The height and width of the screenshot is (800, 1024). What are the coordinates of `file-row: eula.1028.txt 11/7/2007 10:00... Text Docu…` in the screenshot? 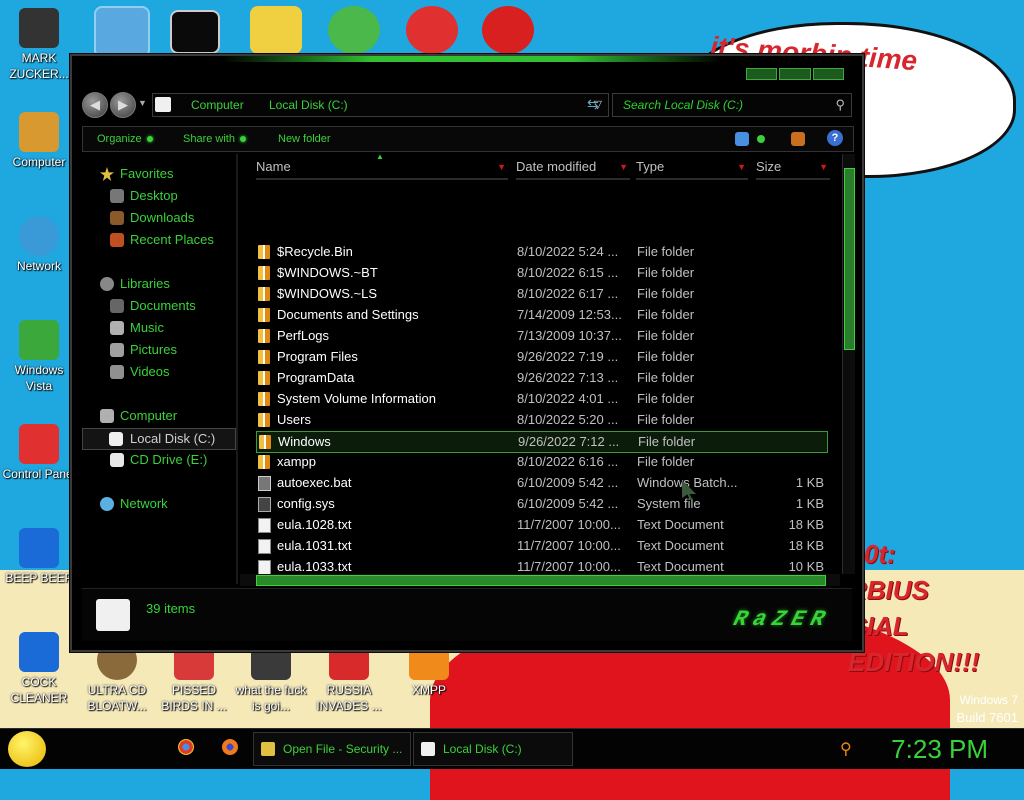 It's located at (541, 525).